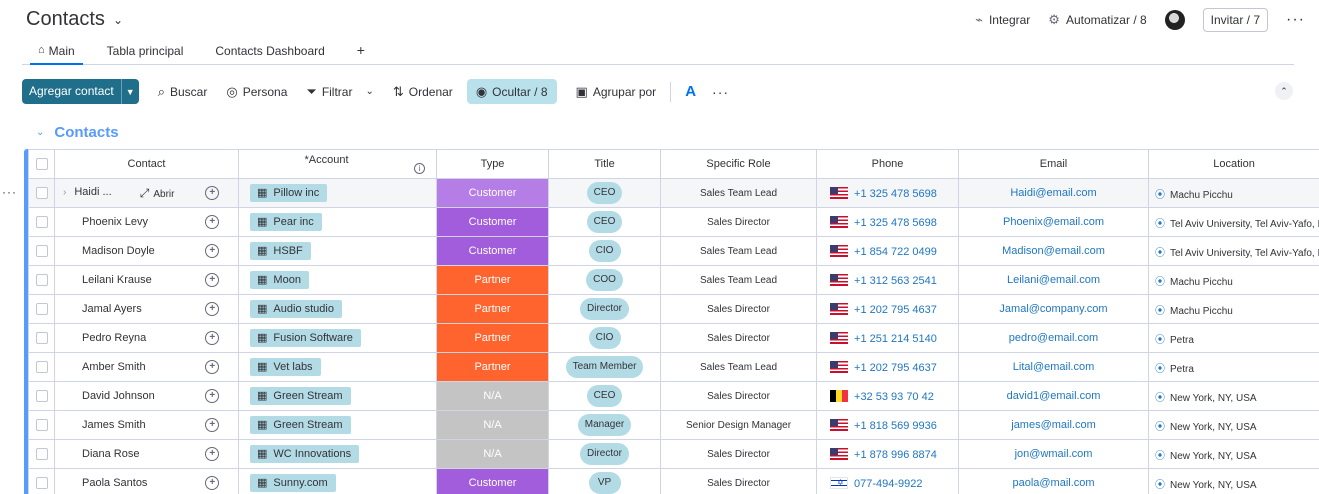 Image resolution: width=1319 pixels, height=494 pixels. I want to click on hide-columns-button: ◉ Ocultar / 8, so click(511, 91).